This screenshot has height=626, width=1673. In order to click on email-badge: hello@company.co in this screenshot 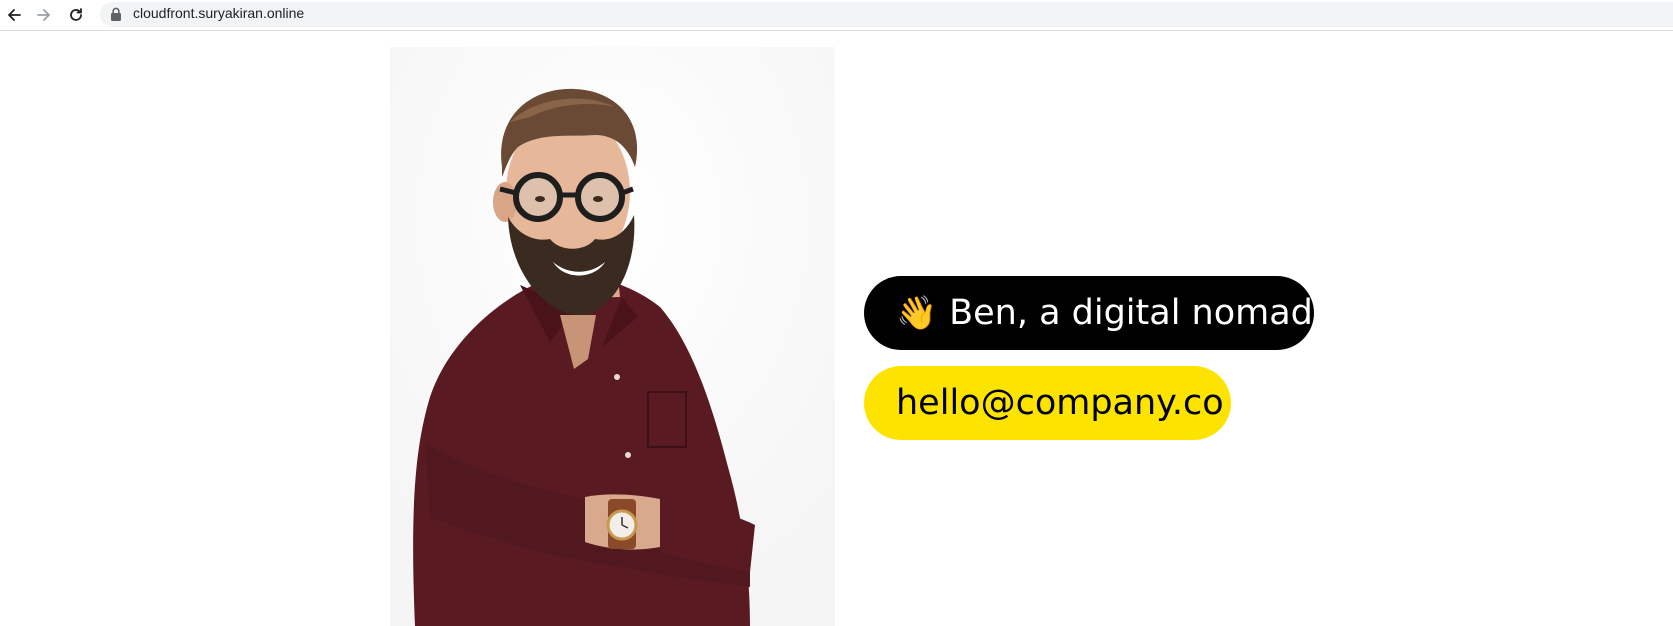, I will do `click(1047, 403)`.